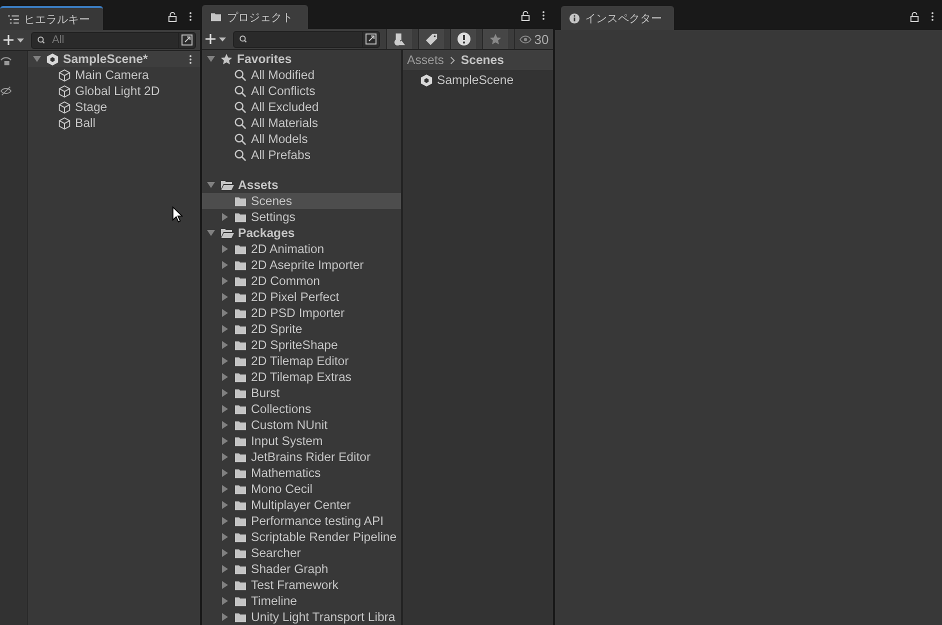  What do you see at coordinates (301, 377) in the screenshot?
I see `tree-item: 2D Tilemap Extras` at bounding box center [301, 377].